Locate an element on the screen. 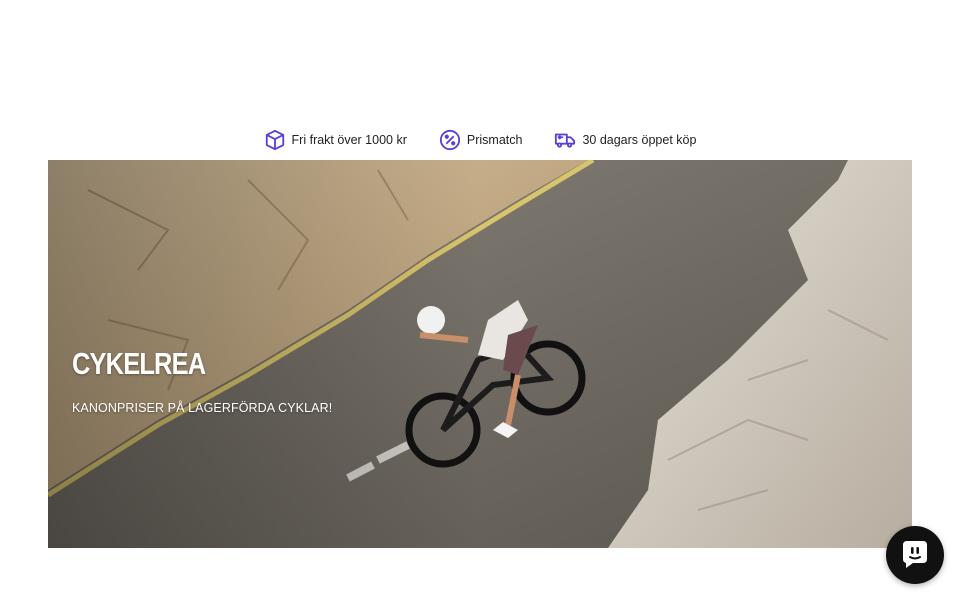 Image resolution: width=960 pixels, height=600 pixels. usp-price-match: Prismatch is located at coordinates (481, 140).